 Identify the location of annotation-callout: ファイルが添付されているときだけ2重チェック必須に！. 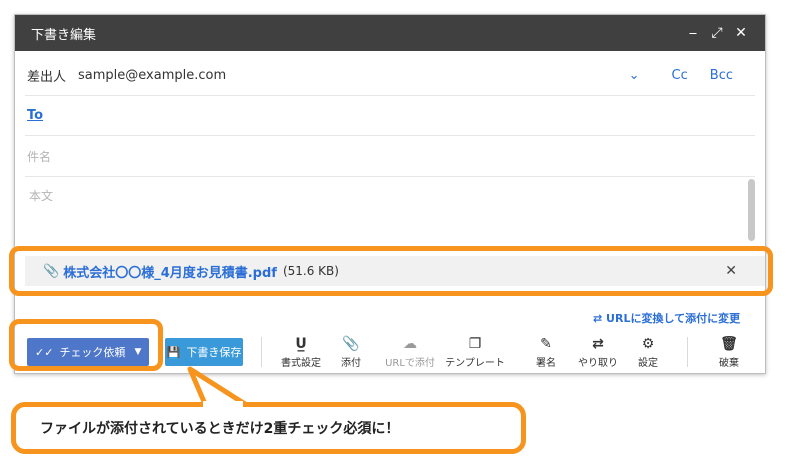
(268, 428).